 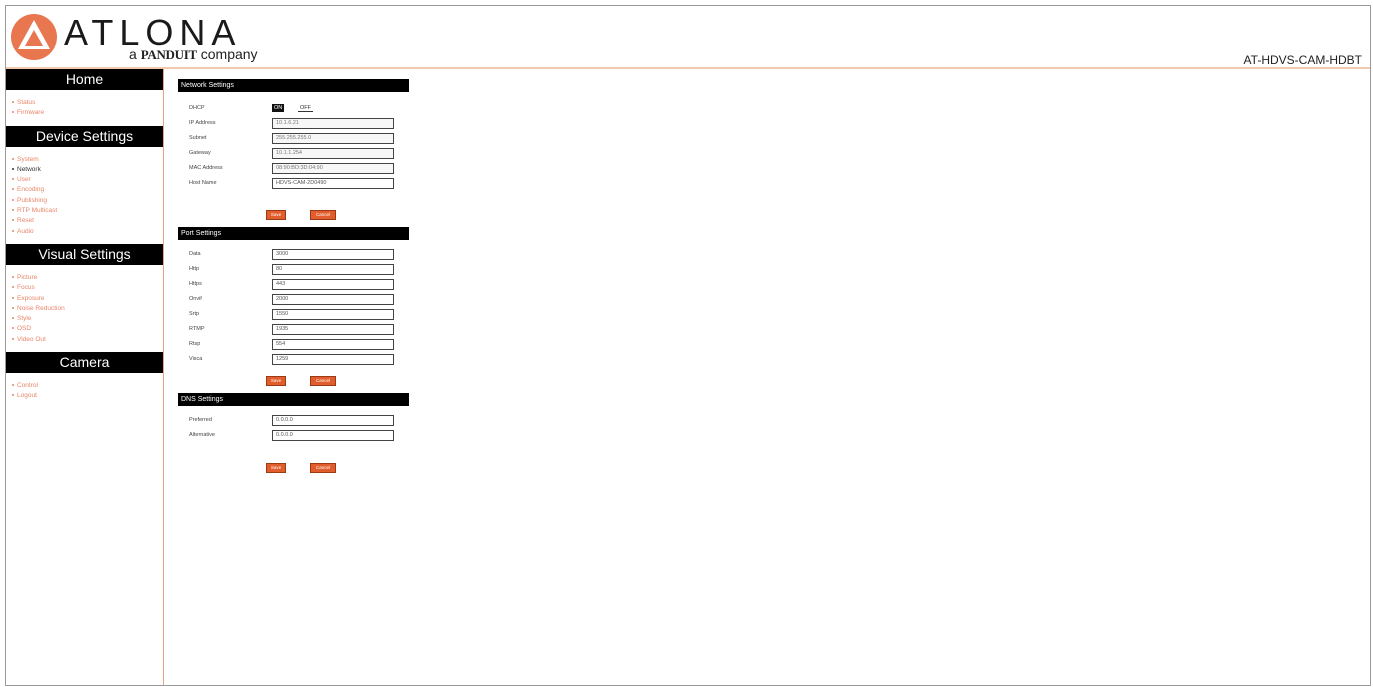 What do you see at coordinates (34, 37) in the screenshot?
I see `atlona-logo-icon` at bounding box center [34, 37].